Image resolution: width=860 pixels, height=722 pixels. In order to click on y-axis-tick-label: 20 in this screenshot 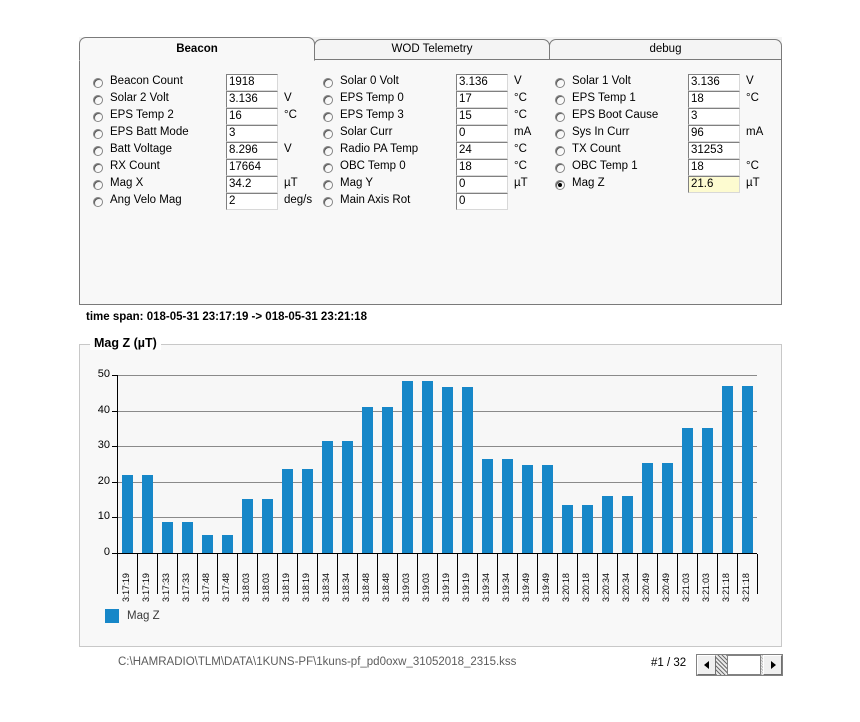, I will do `click(103, 480)`.